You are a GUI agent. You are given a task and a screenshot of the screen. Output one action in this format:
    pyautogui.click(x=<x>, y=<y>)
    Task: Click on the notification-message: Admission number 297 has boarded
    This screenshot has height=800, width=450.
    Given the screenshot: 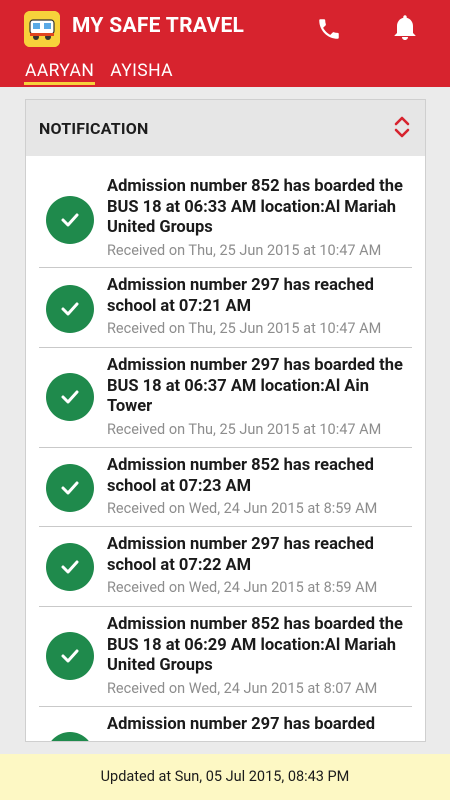 What is the action you would take?
    pyautogui.click(x=241, y=724)
    